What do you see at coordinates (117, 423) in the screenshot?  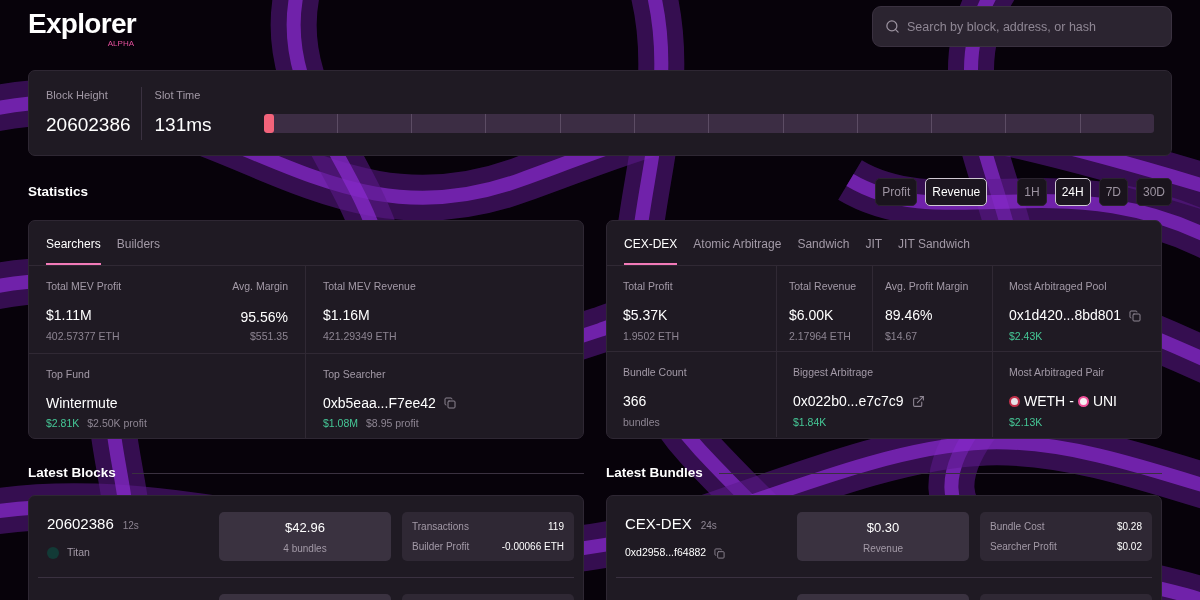 I see `stat-subtext: $2.50K profit` at bounding box center [117, 423].